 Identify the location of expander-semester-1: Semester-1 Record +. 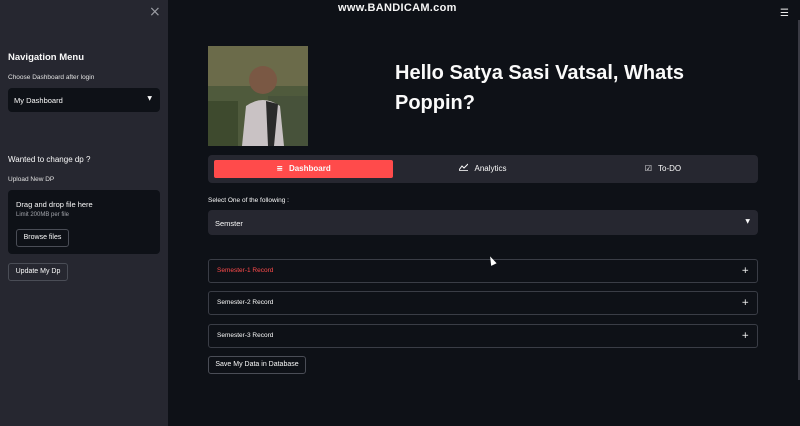
(483, 271).